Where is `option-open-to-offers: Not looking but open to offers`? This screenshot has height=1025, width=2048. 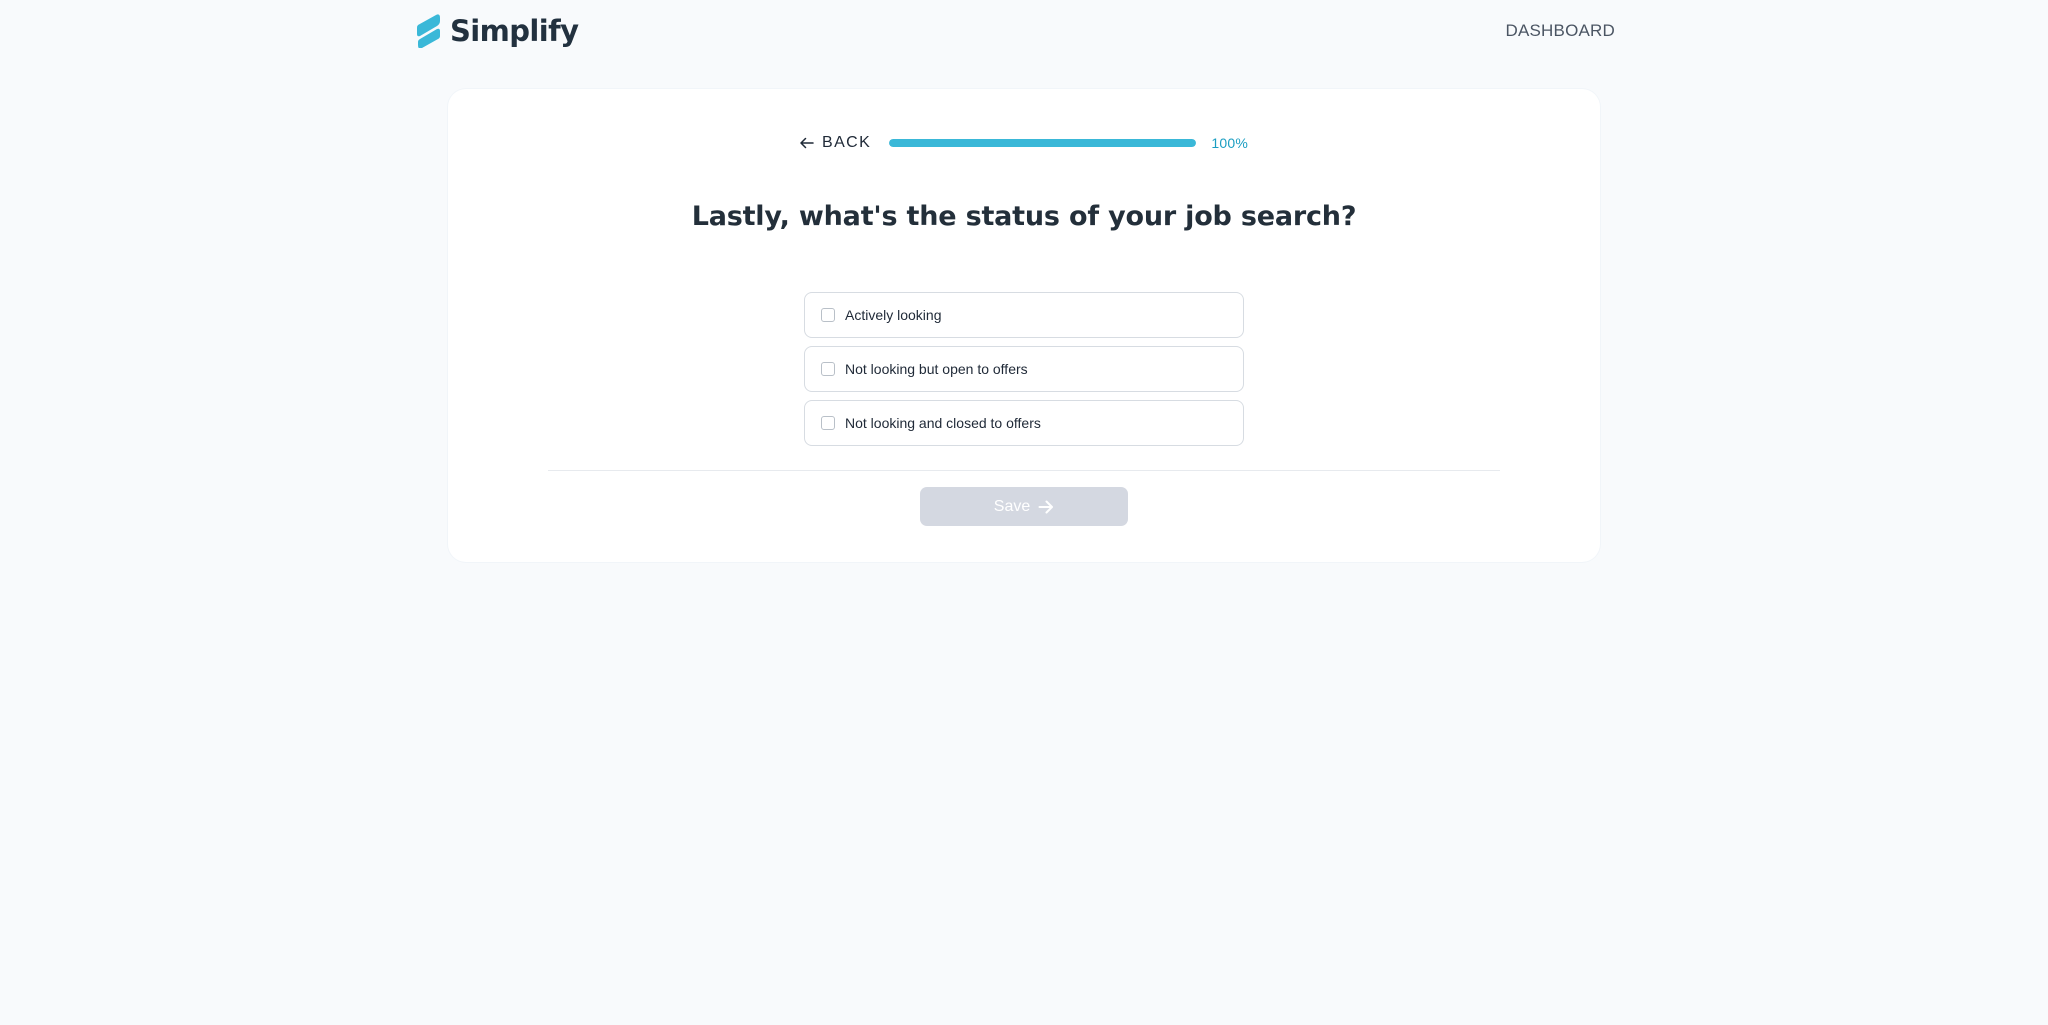
option-open-to-offers: Not looking but open to offers is located at coordinates (1024, 369).